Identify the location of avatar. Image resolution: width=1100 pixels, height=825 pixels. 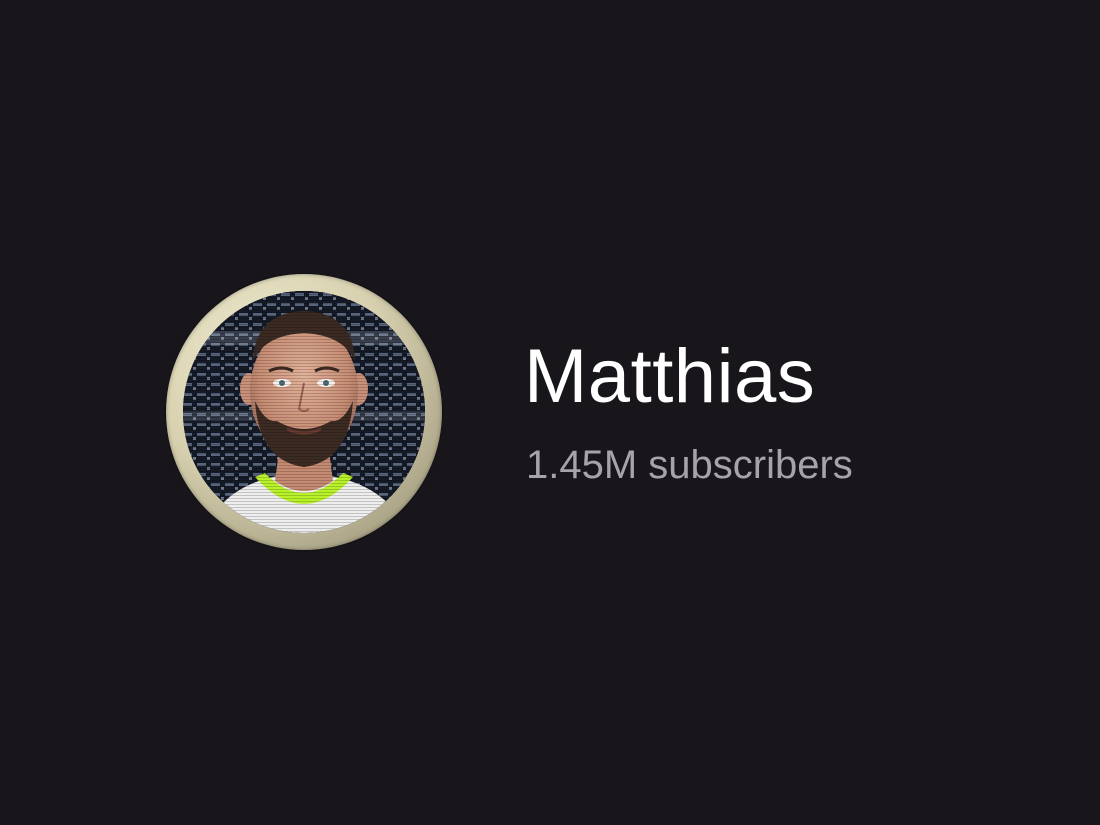
(304, 412).